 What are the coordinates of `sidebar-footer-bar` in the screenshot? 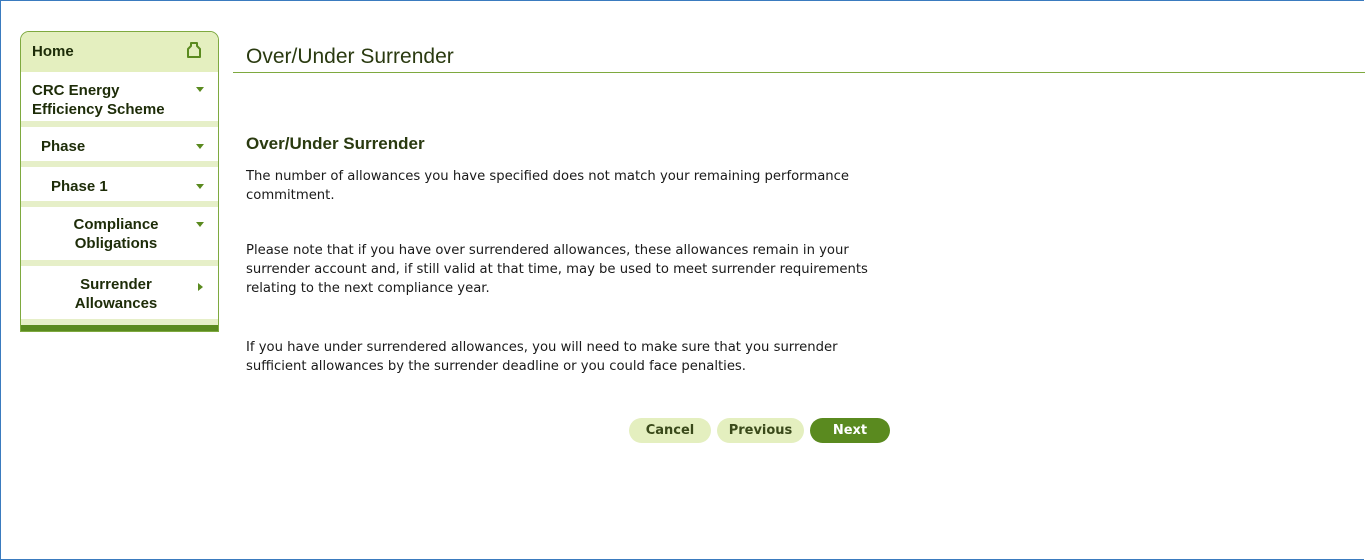 It's located at (119, 328).